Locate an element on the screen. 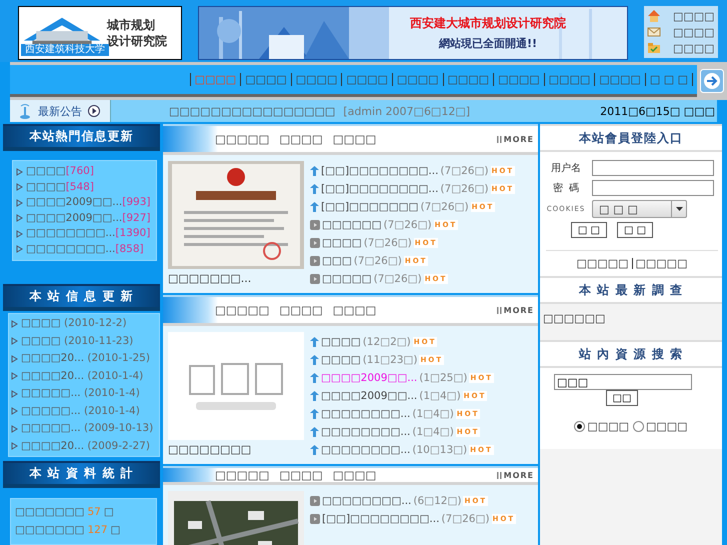 The image size is (727, 545). university-name: 西安建筑科技大学 is located at coordinates (65, 50).